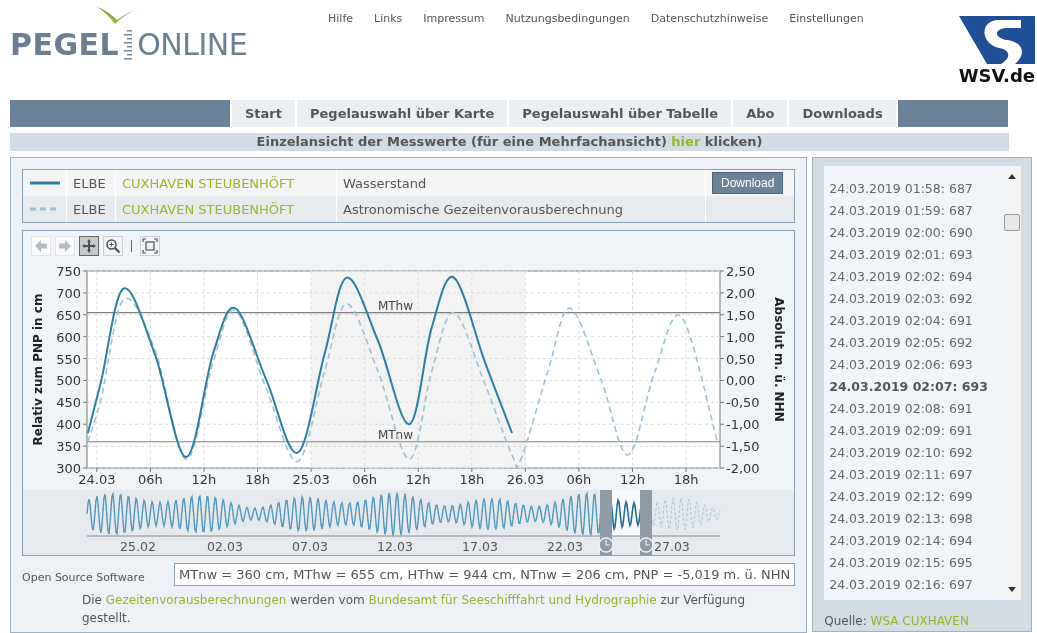 Image resolution: width=1037 pixels, height=633 pixels. What do you see at coordinates (395, 546) in the screenshot?
I see `date-label: 12.03` at bounding box center [395, 546].